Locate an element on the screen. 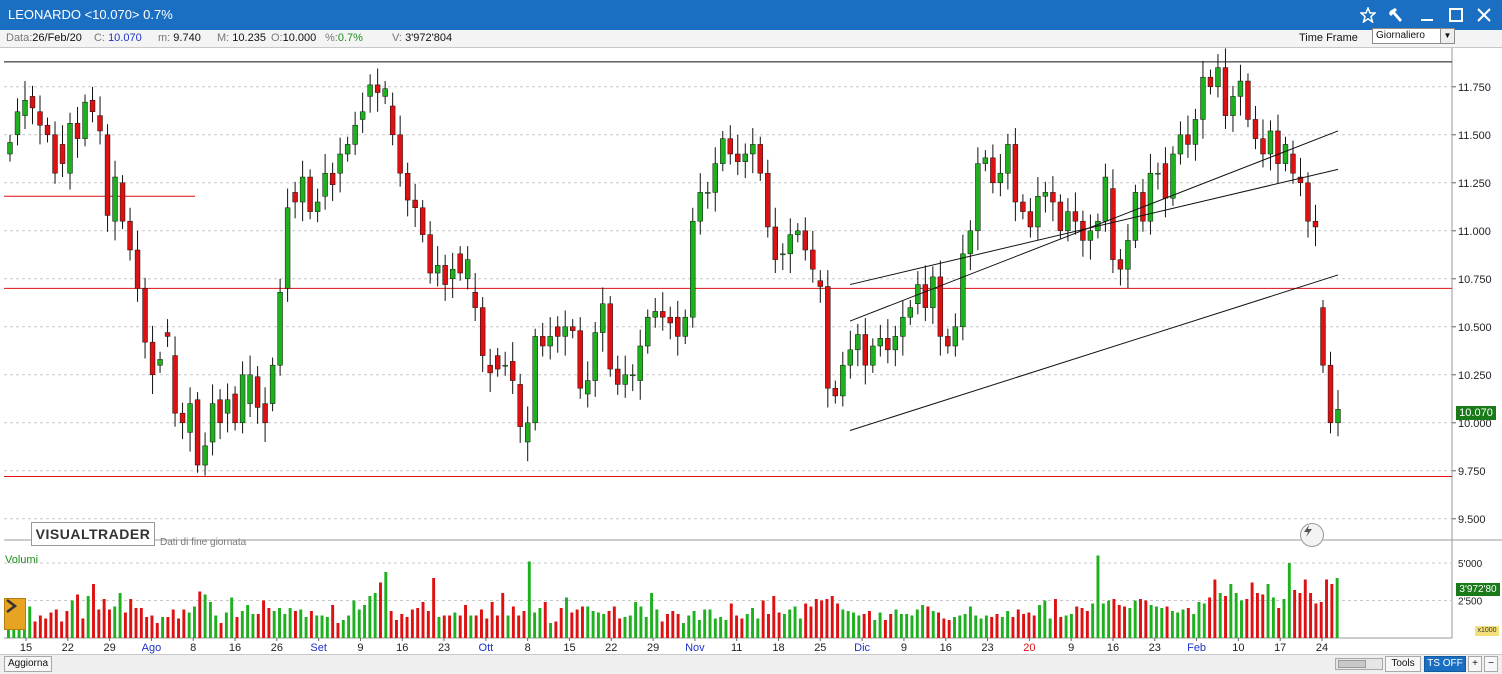  refresh-button: Aggiorna is located at coordinates (28, 664).